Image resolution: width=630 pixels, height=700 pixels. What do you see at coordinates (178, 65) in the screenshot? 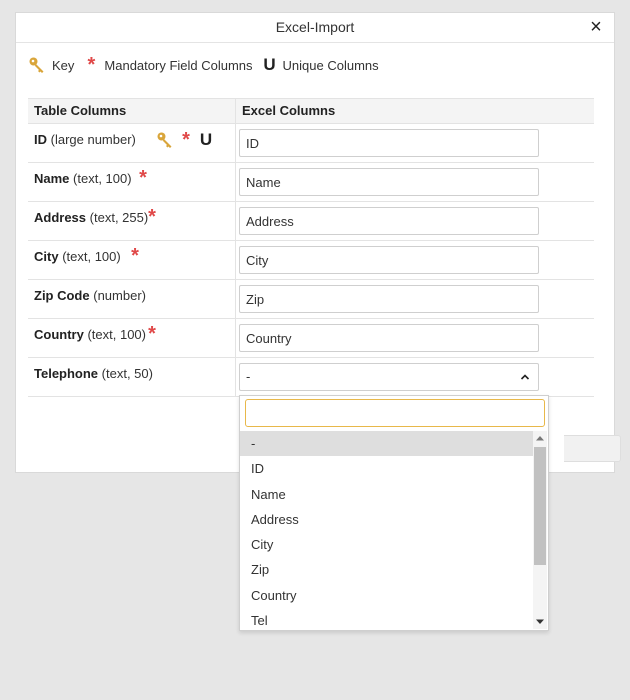
I see `legend-mandatory-label: Mandatory Field Columns` at bounding box center [178, 65].